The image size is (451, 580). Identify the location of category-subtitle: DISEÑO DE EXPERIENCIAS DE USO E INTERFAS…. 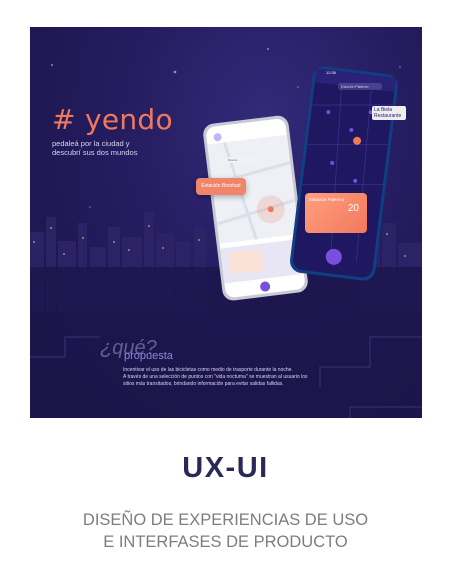
(225, 531).